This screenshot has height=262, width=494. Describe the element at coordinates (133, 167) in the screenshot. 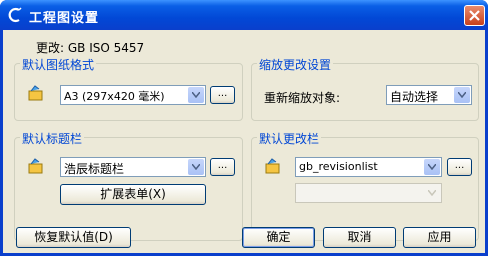

I see `title-block-select: 浩辰标题栏` at that location.